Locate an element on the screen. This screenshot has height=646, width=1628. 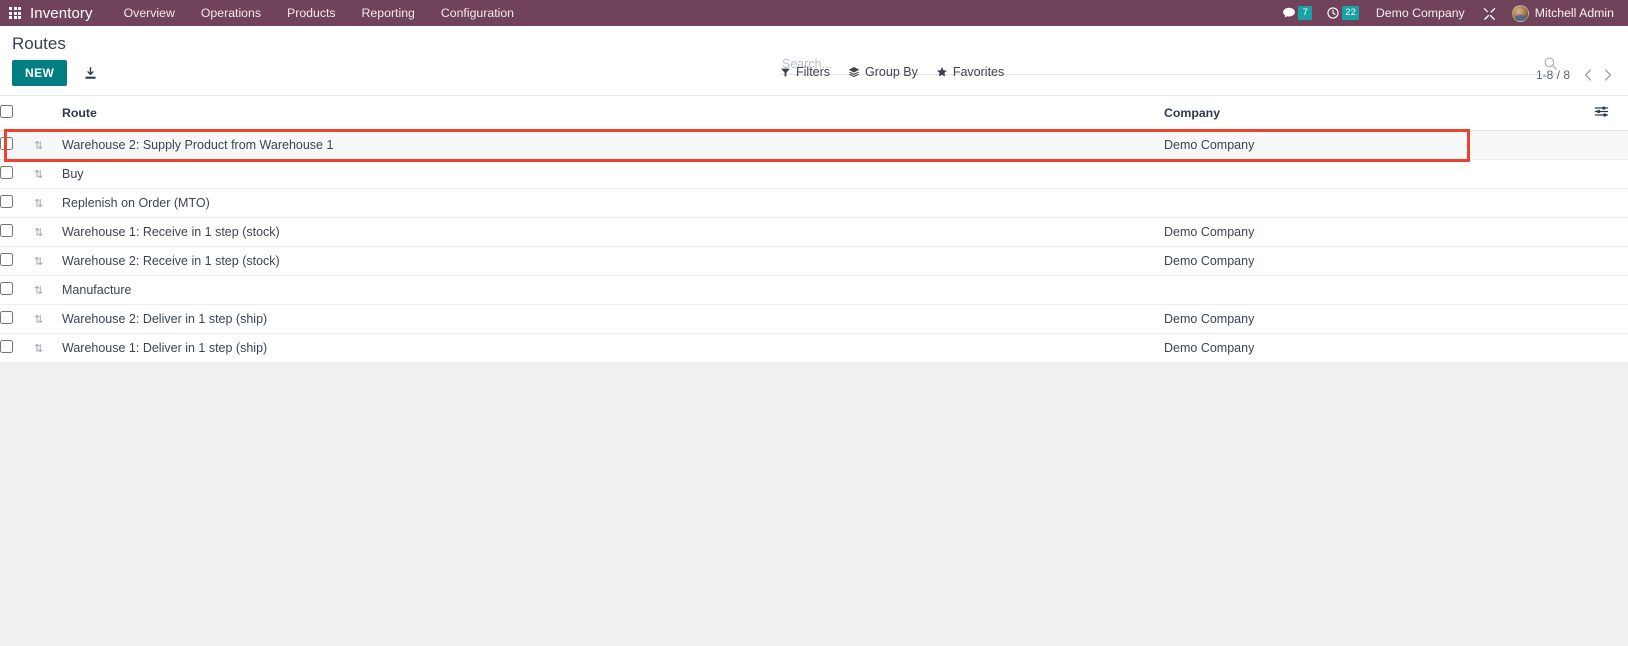
filters-dropdown: Filters is located at coordinates (805, 72).